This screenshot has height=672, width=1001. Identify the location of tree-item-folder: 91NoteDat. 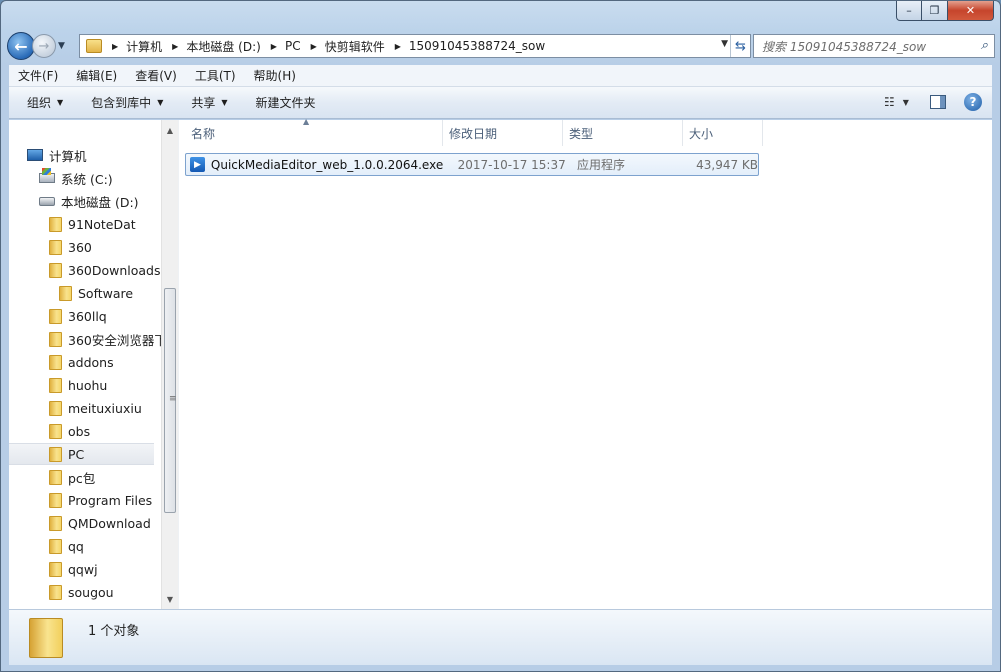
(81, 224).